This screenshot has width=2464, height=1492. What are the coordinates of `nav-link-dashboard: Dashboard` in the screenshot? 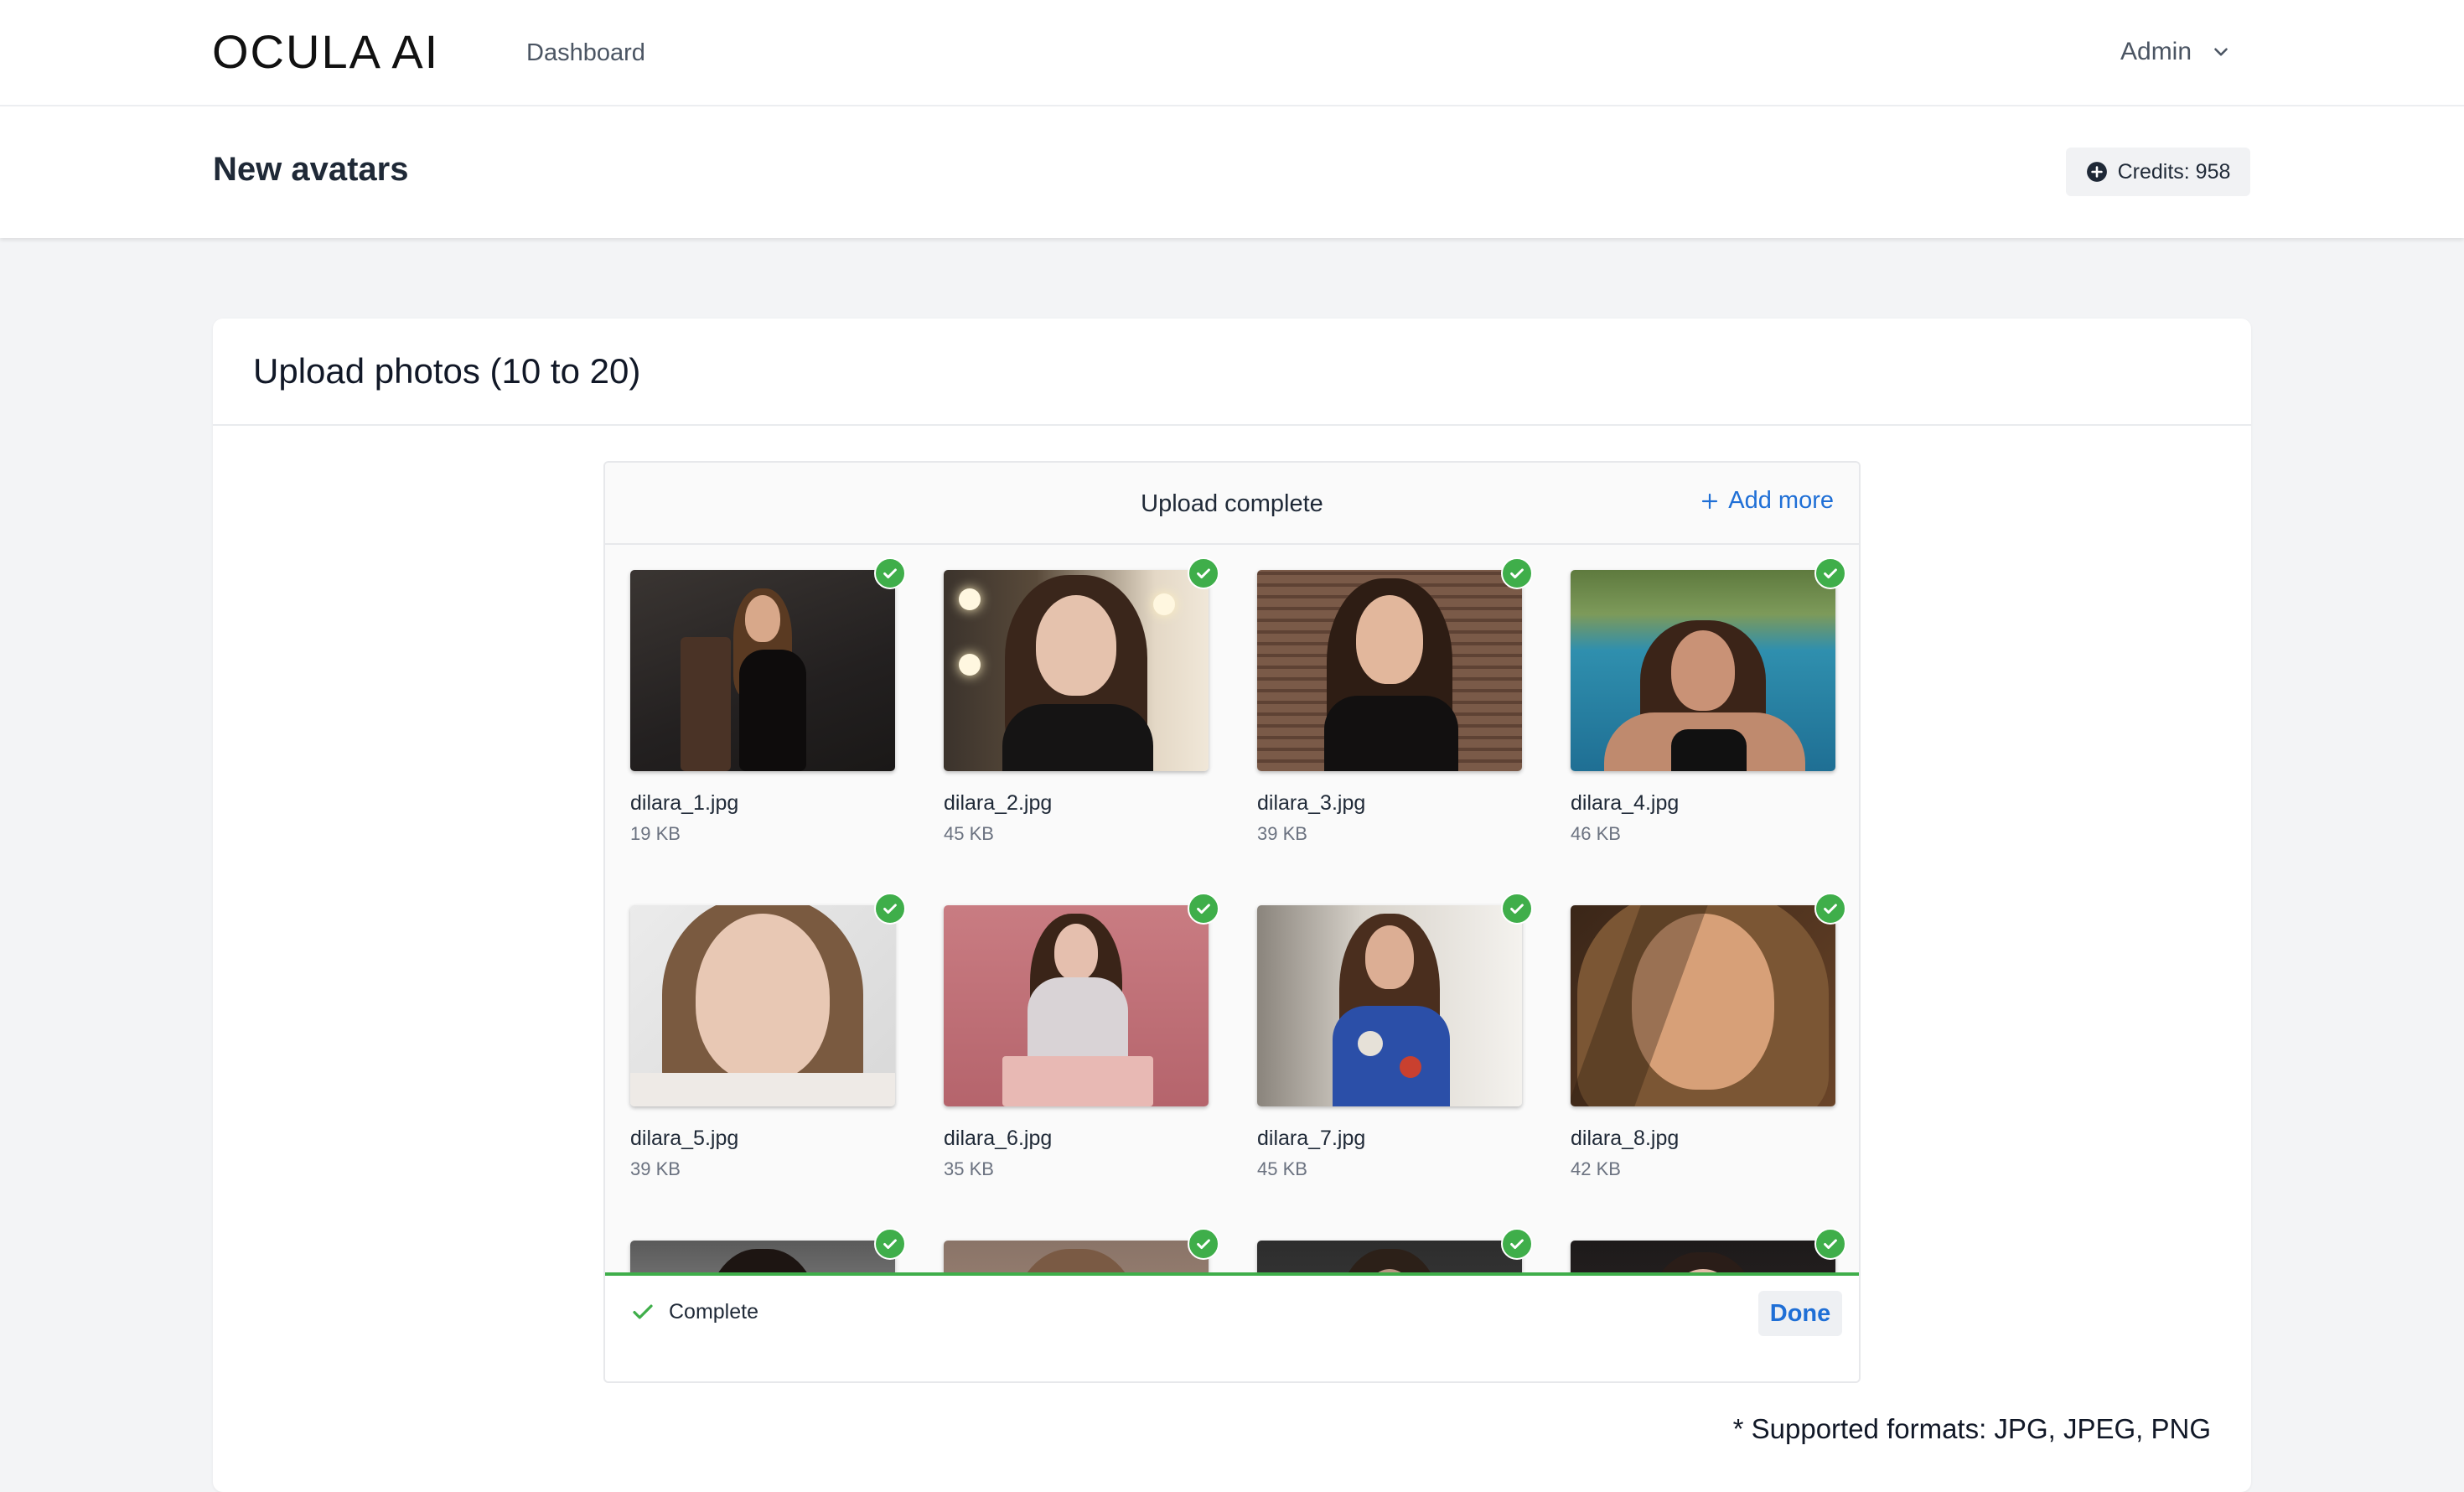 It's located at (585, 53).